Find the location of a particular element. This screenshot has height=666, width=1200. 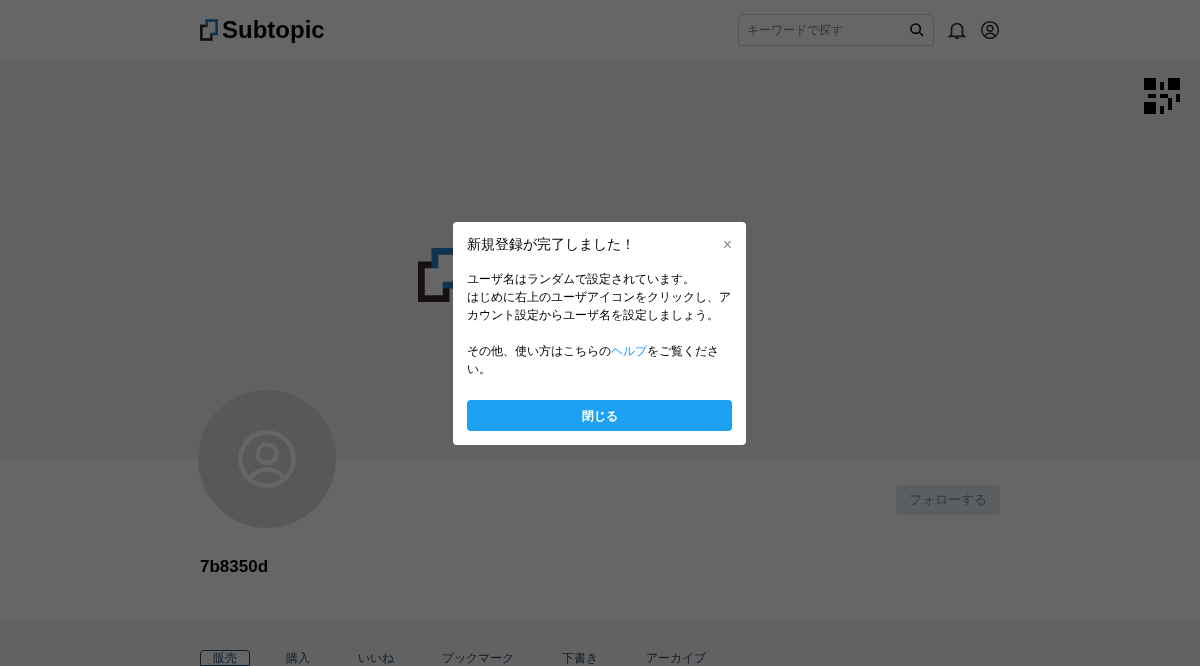

qr-code-icon is located at coordinates (1162, 96).